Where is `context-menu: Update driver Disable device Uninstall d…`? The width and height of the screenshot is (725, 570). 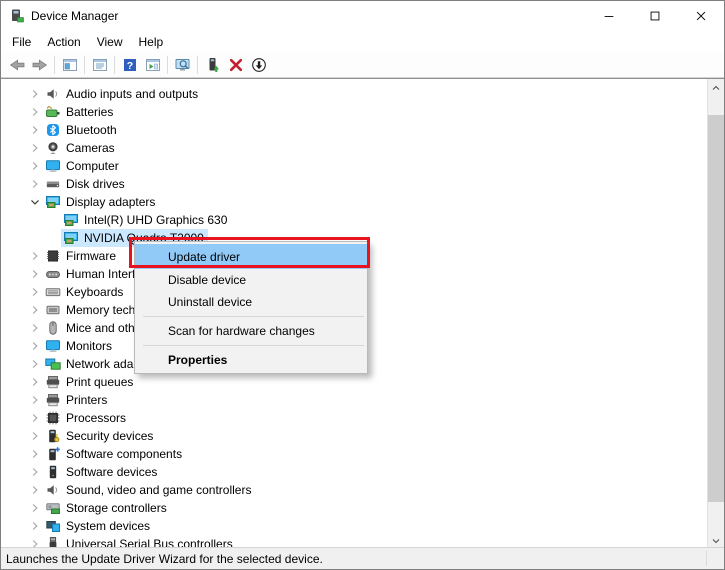
context-menu: Update driver Disable device Uninstall d… is located at coordinates (251, 307).